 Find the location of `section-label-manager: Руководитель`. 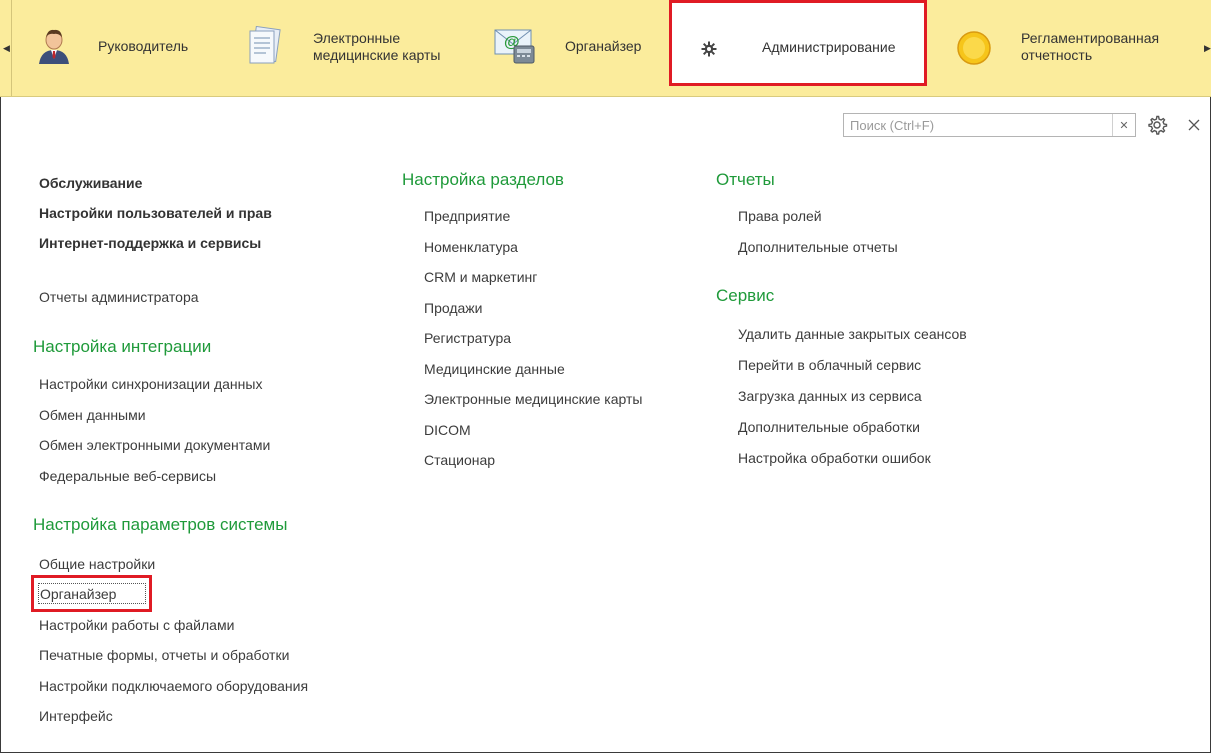

section-label-manager: Руководитель is located at coordinates (143, 46).